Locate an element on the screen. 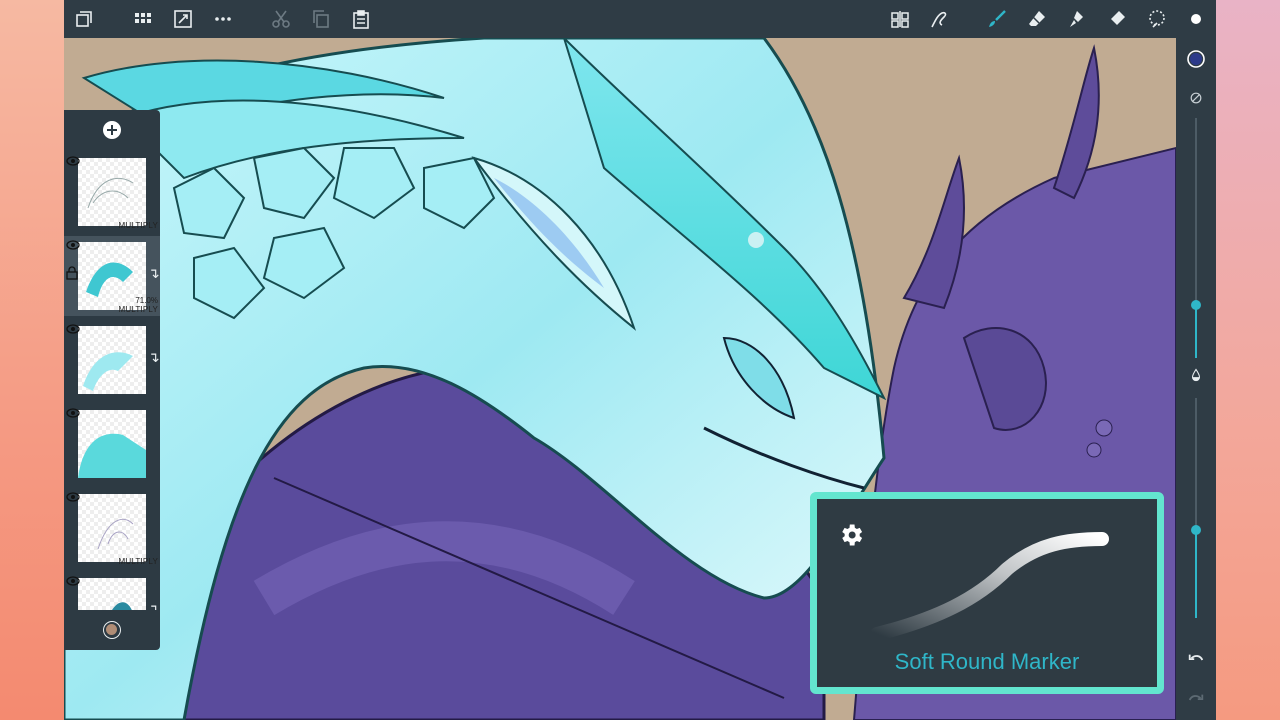  top-toolbar is located at coordinates (640, 19).